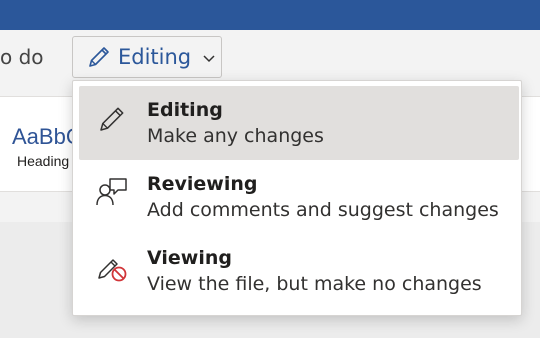 This screenshot has width=540, height=338. Describe the element at coordinates (155, 57) in the screenshot. I see `mode-button-label: Editing` at that location.